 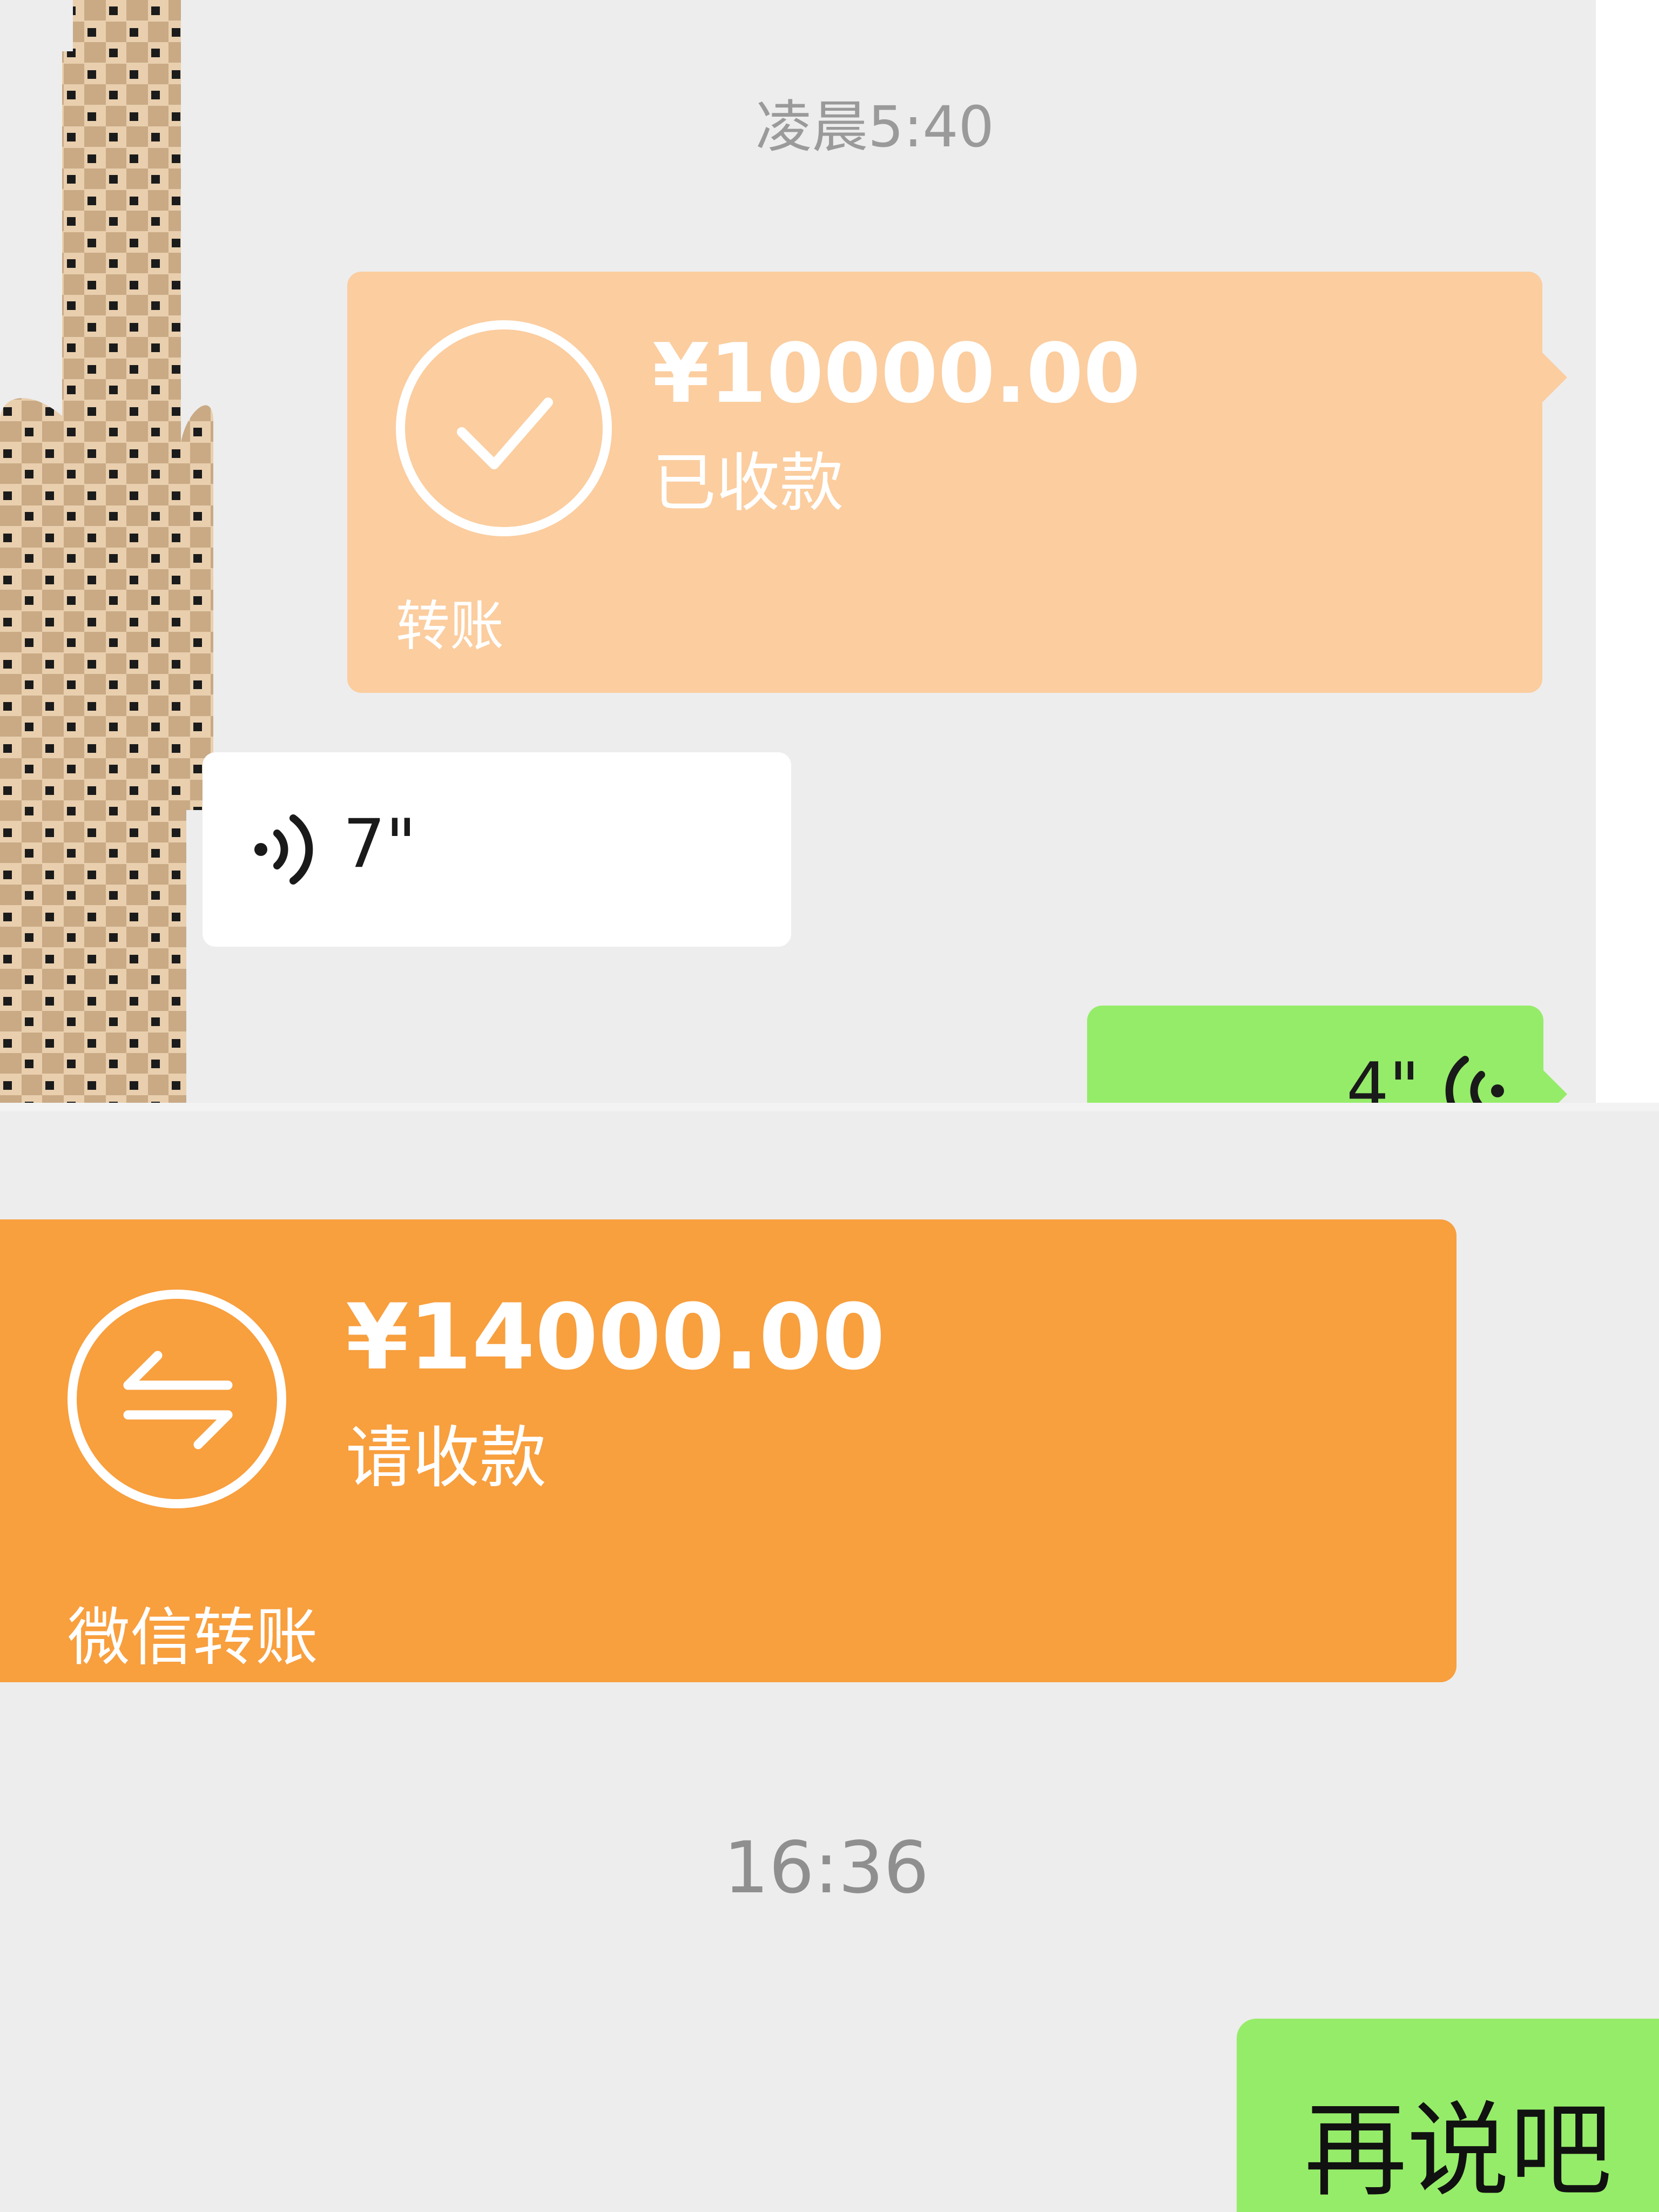 What do you see at coordinates (108, 553) in the screenshot?
I see `contact-avatar` at bounding box center [108, 553].